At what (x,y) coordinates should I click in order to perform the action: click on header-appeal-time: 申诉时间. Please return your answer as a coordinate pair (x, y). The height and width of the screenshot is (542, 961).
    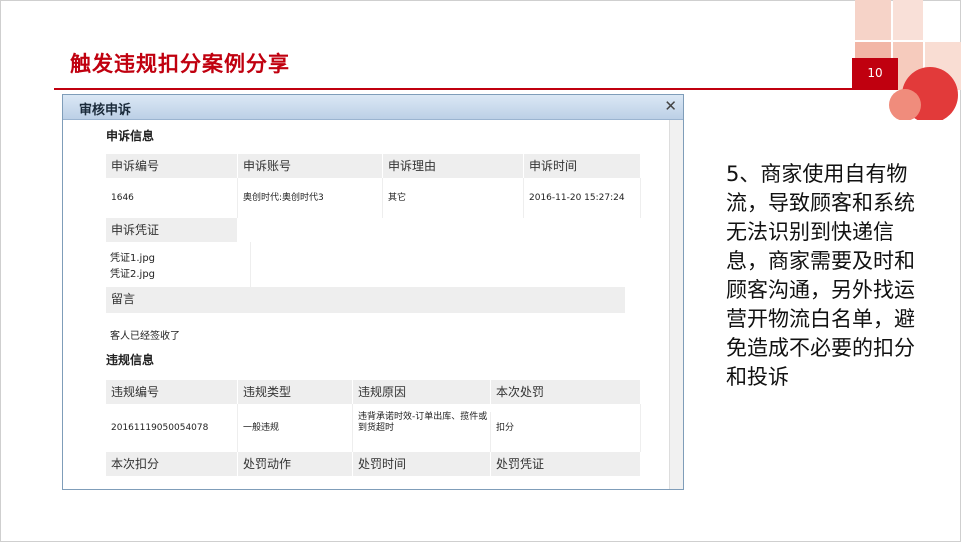
    Looking at the image, I should click on (582, 166).